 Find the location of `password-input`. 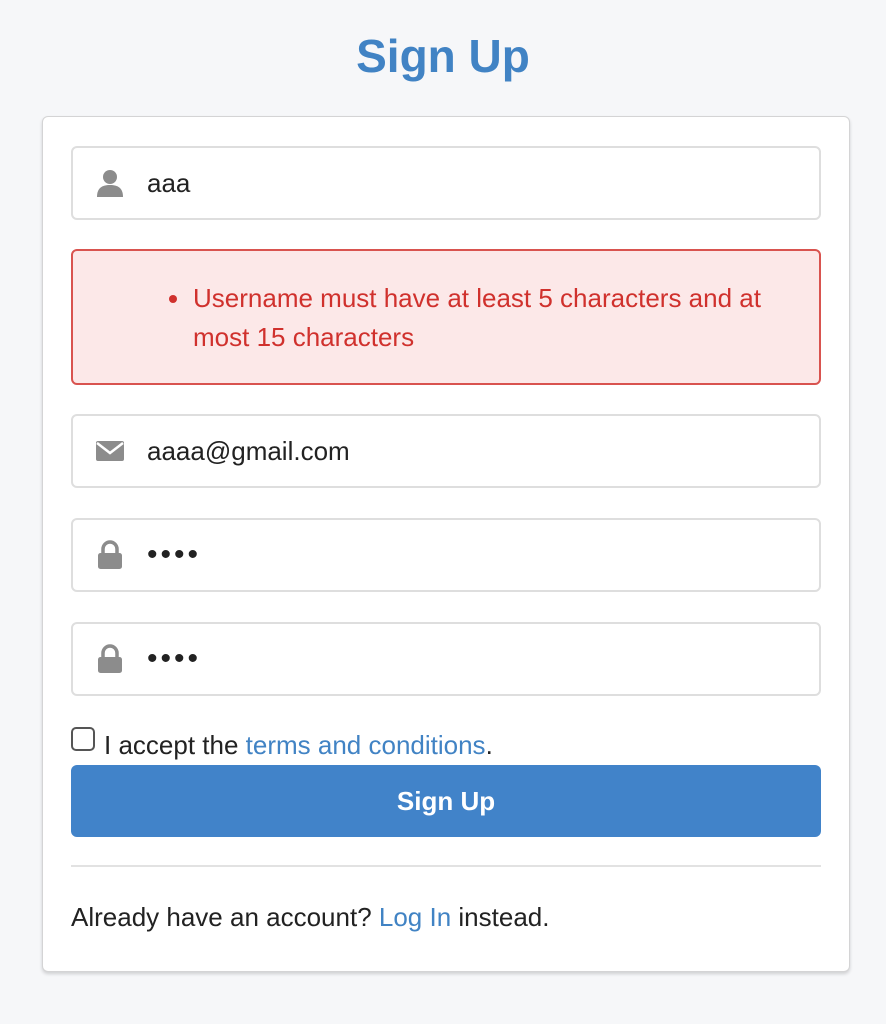

password-input is located at coordinates (477, 555).